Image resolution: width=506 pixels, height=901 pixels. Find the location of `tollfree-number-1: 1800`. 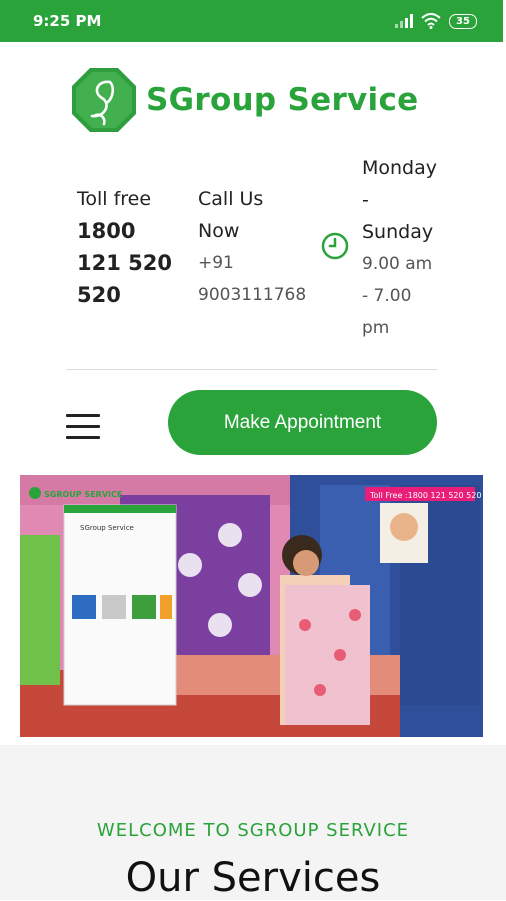

tollfree-number-1: 1800 is located at coordinates (132, 231).